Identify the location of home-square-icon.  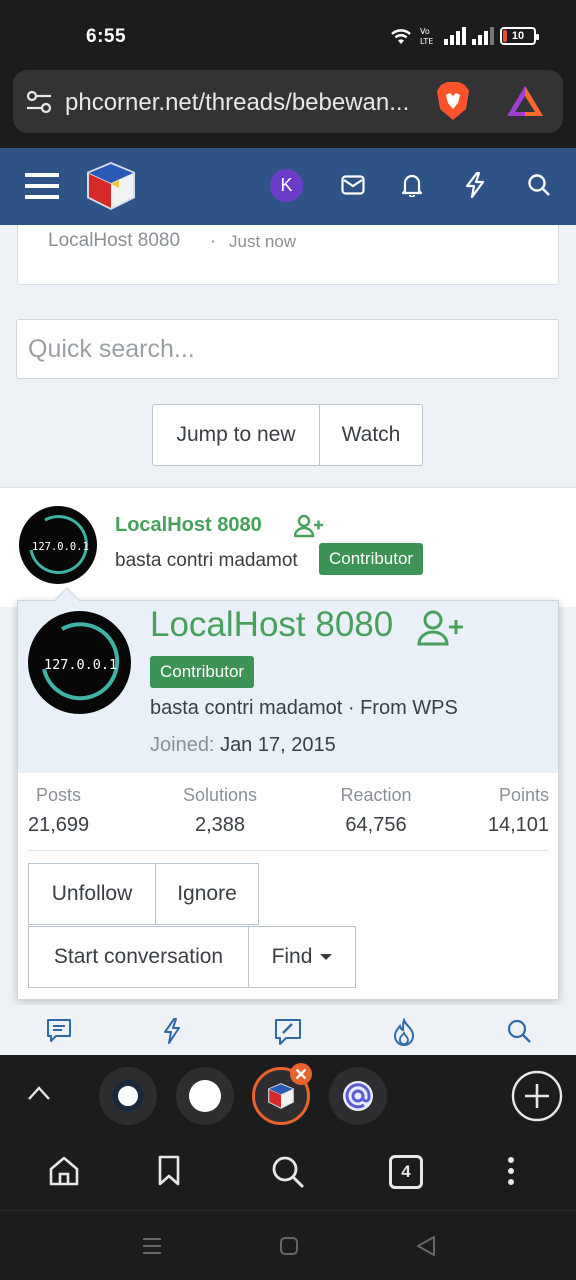
(289, 1246).